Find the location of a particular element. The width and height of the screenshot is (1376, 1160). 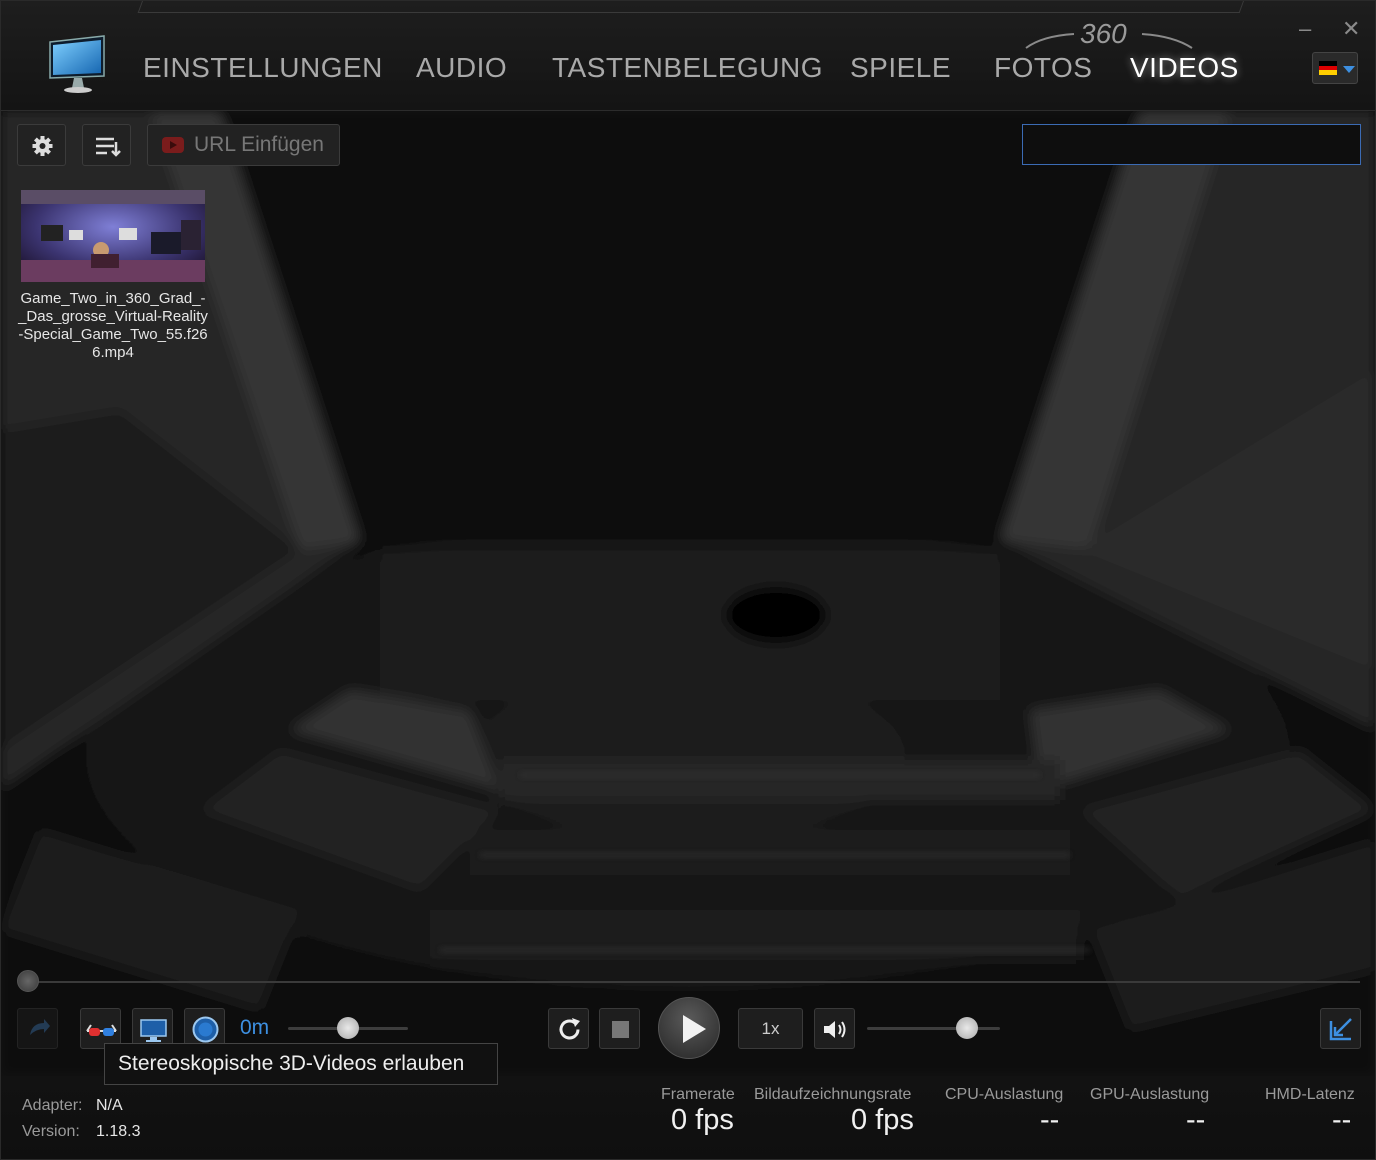

seek-track is located at coordinates (691, 982).